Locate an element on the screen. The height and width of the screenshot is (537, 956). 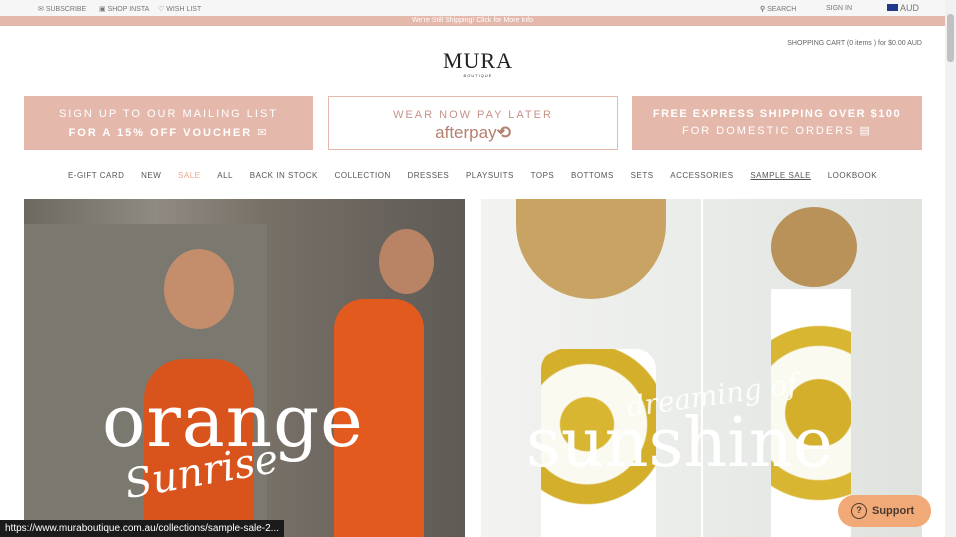
nav-all: ALL is located at coordinates (225, 175).